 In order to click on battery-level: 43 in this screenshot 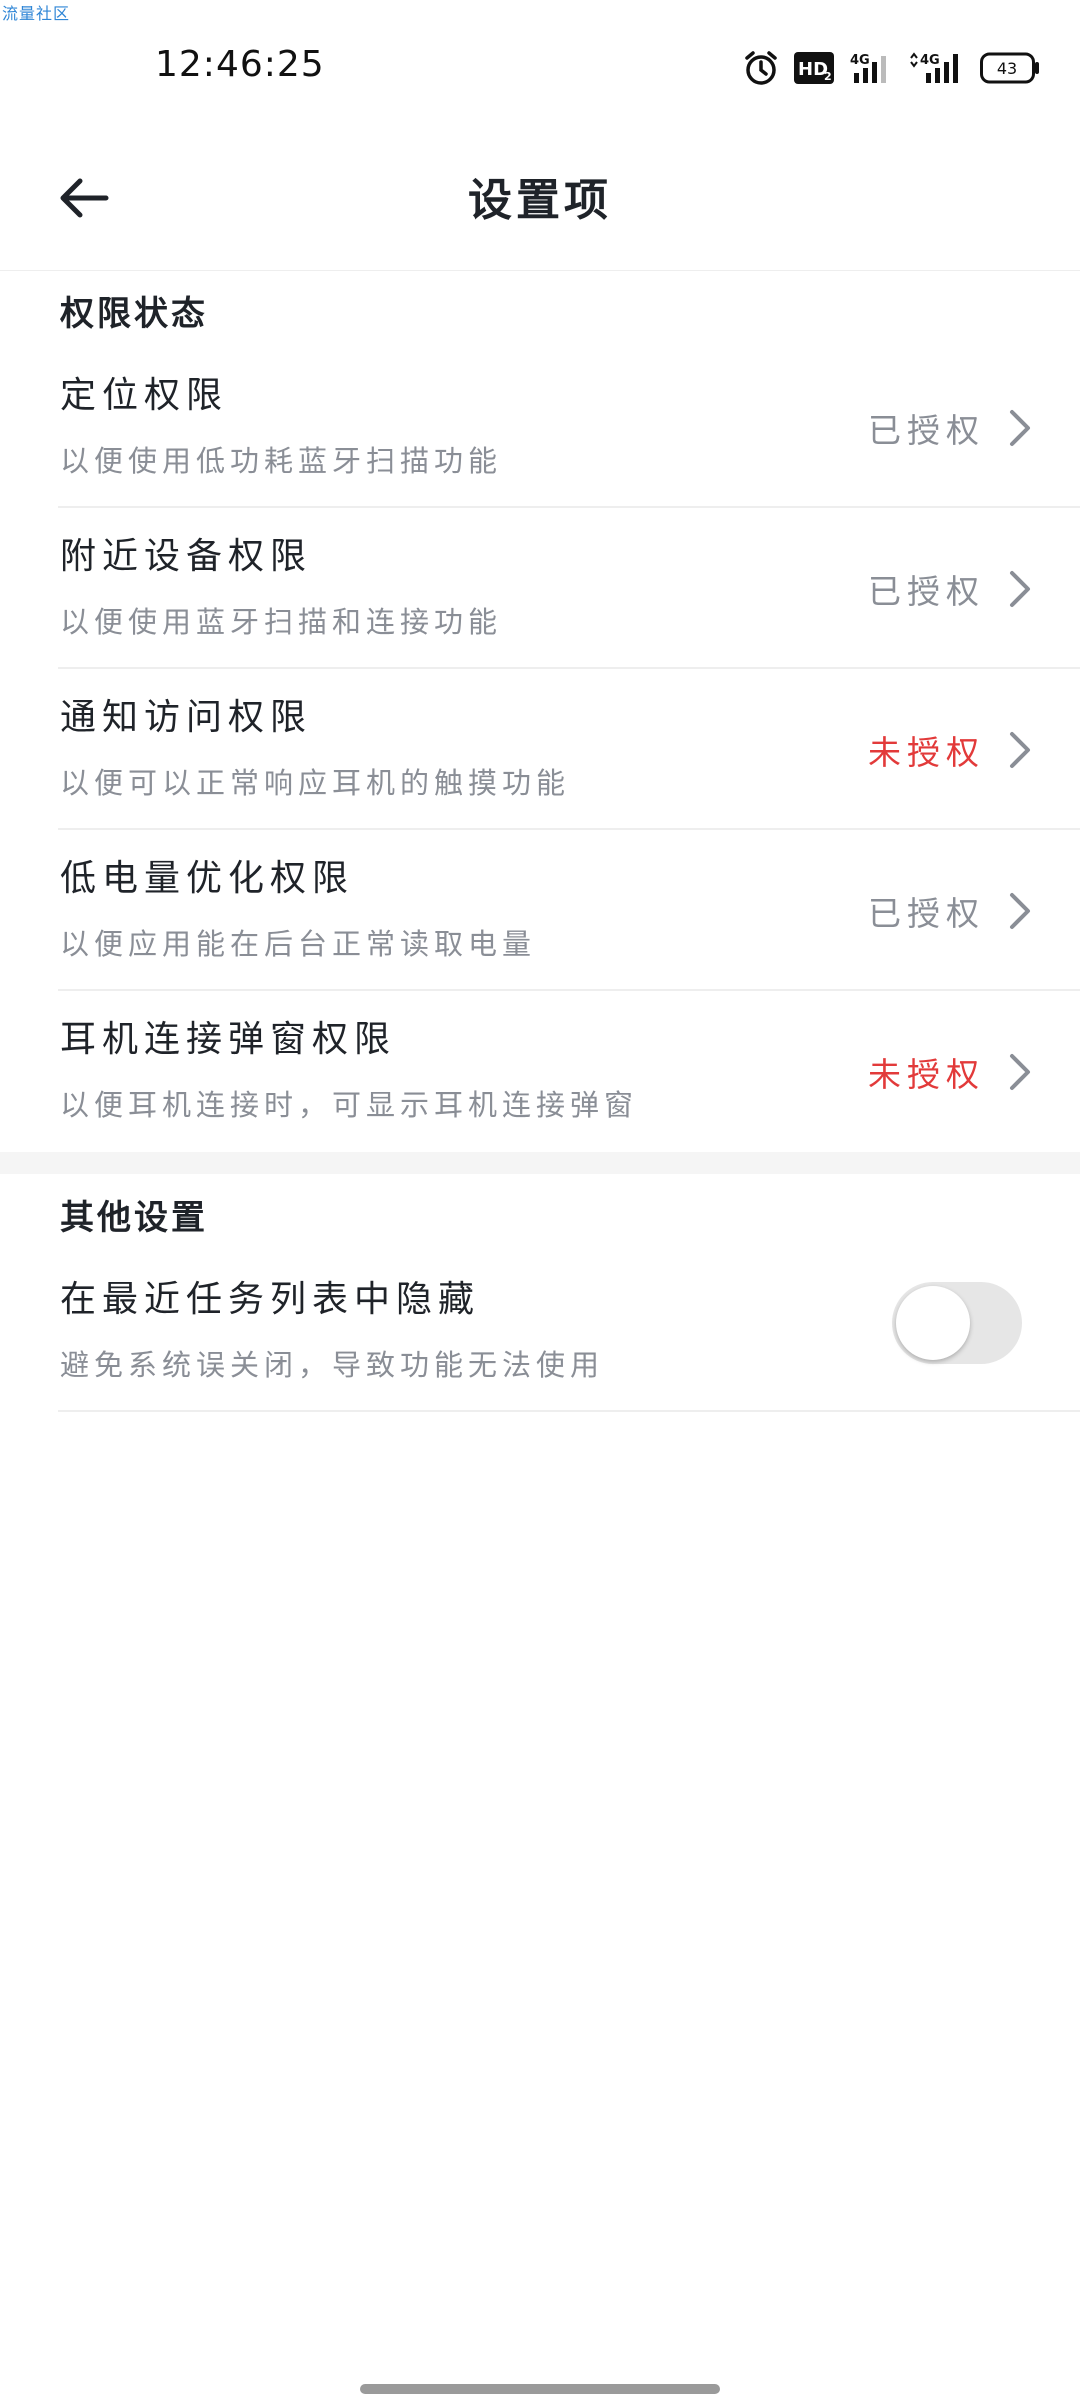, I will do `click(1007, 68)`.